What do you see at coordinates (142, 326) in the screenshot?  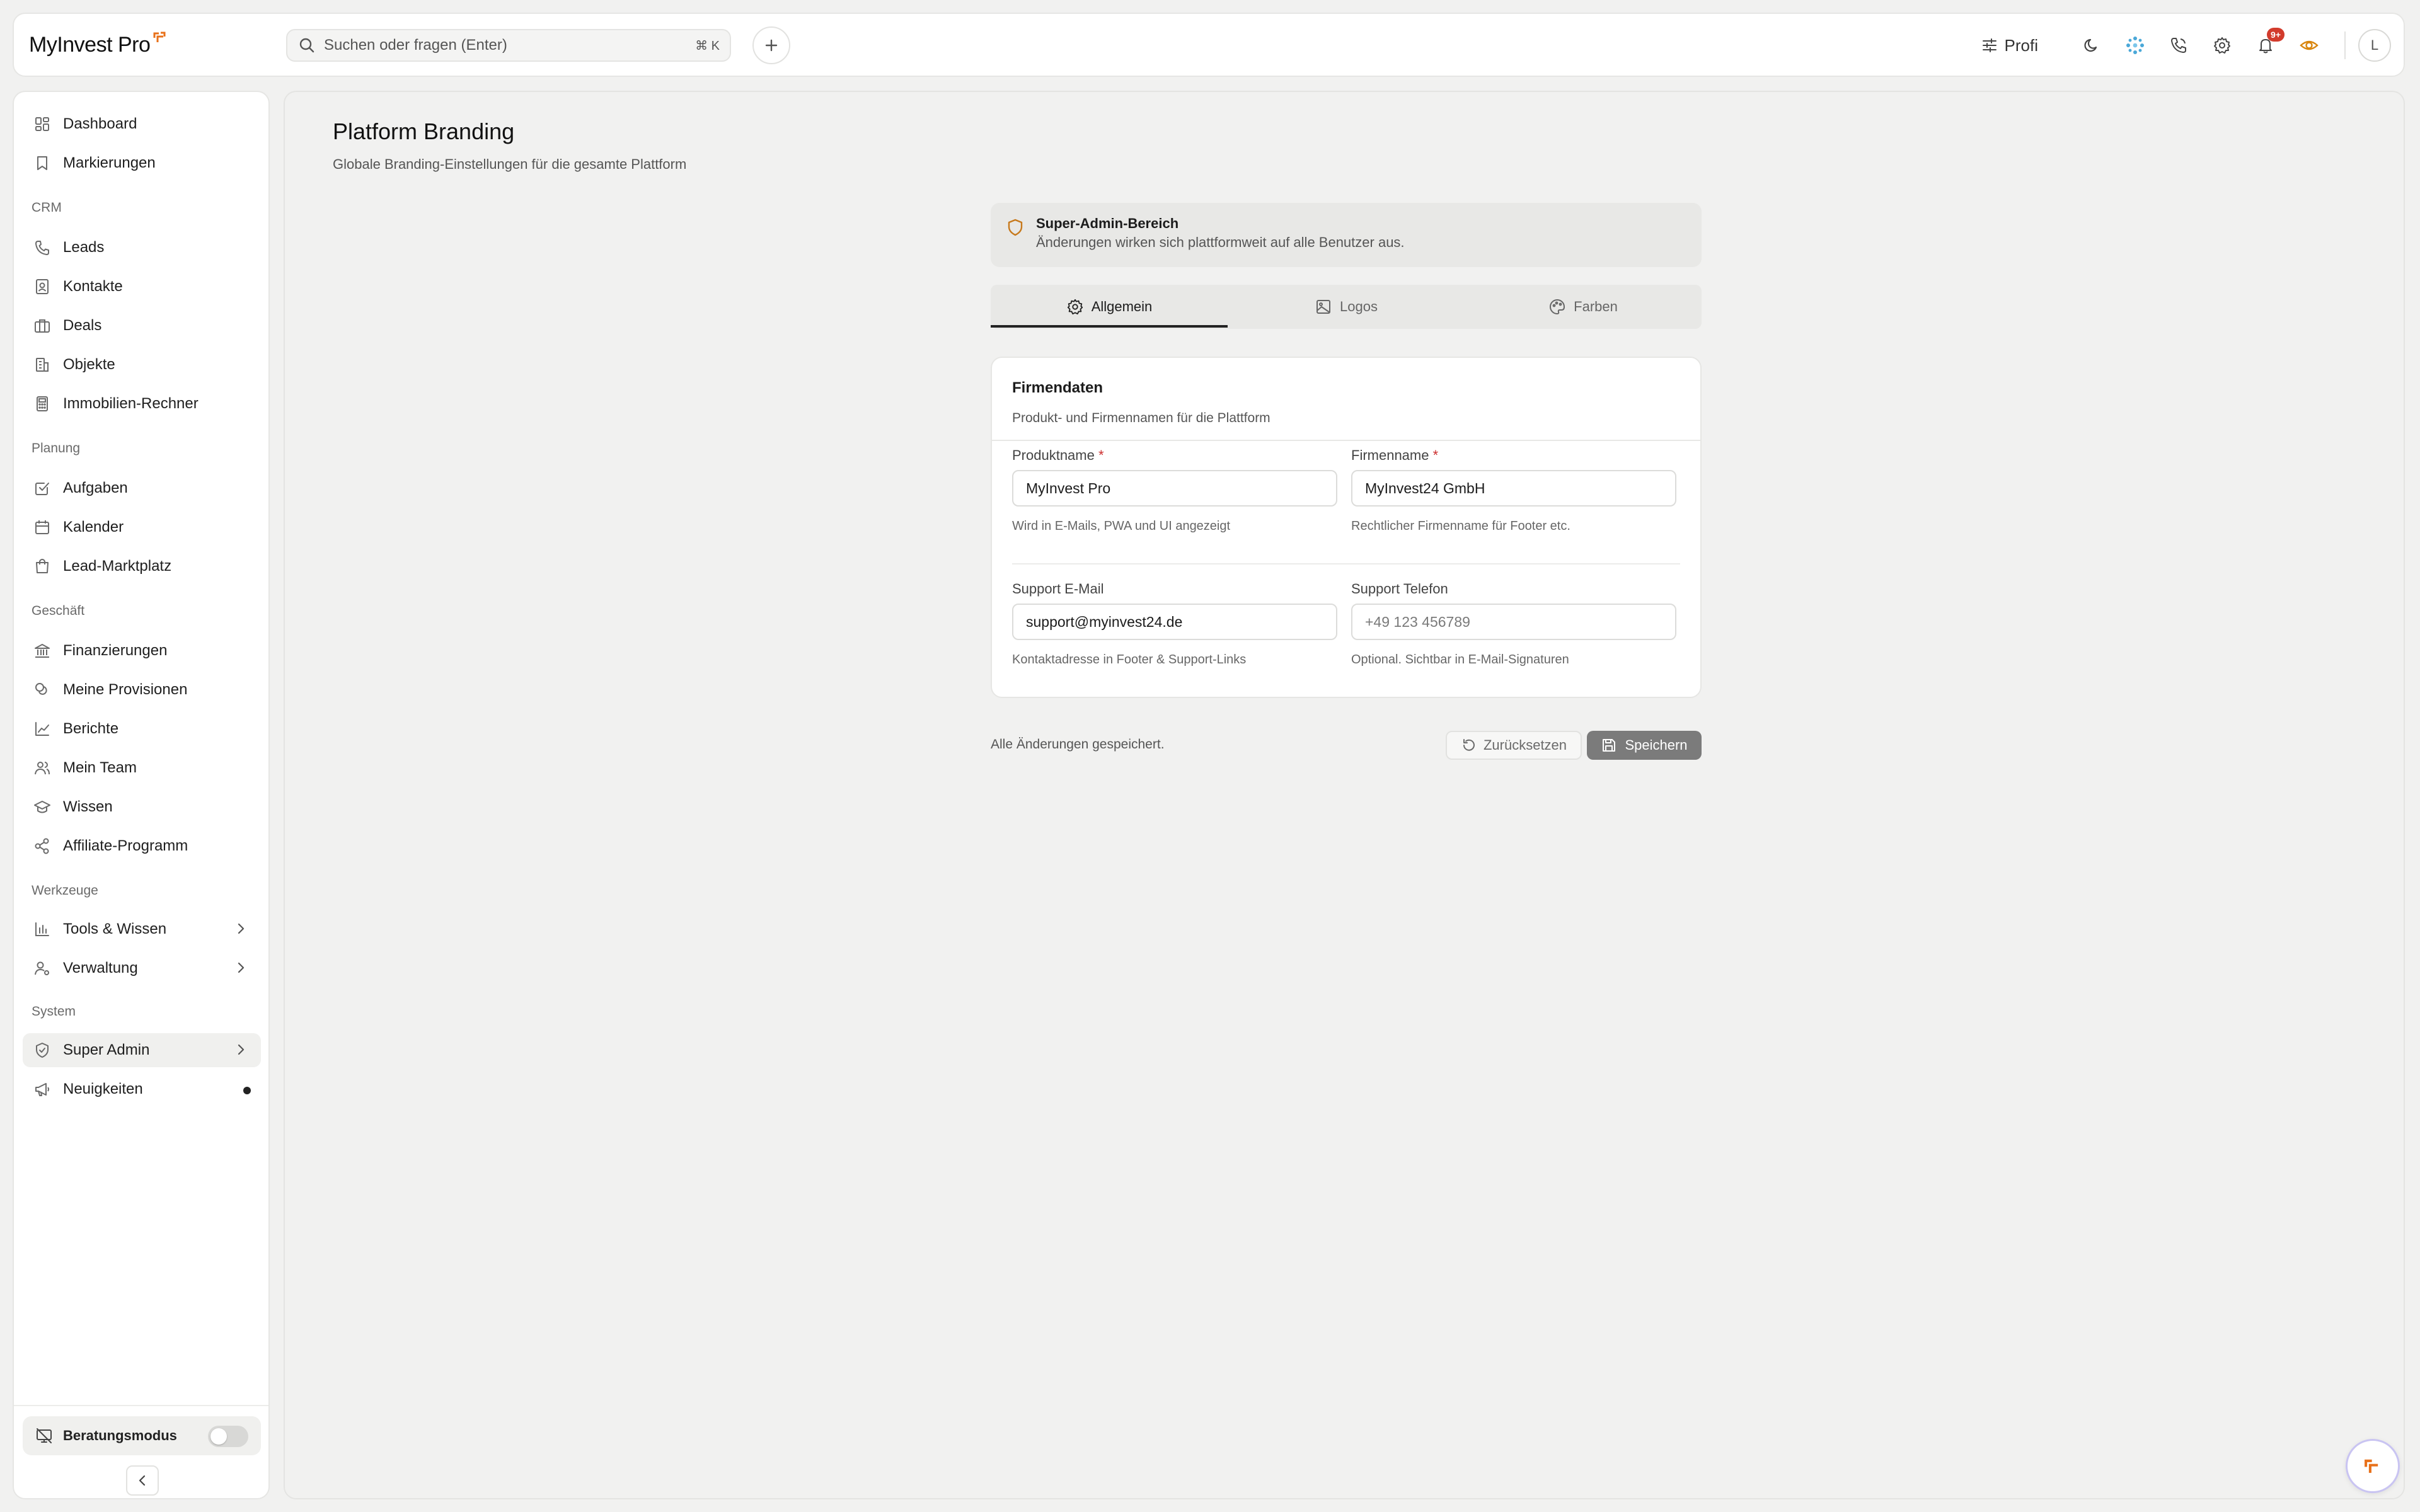 I see `sidebar-item-deals: Deals` at bounding box center [142, 326].